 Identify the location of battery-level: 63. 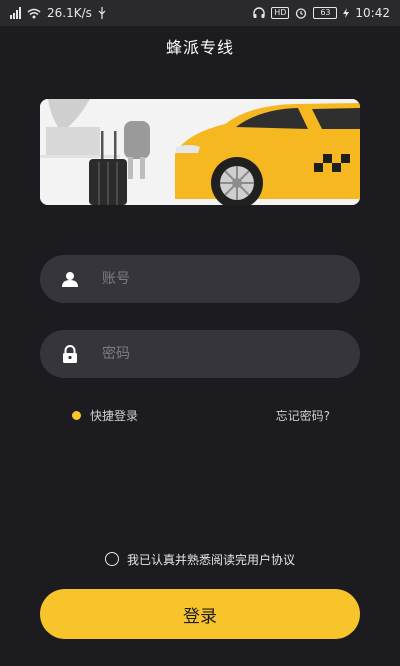
(325, 12).